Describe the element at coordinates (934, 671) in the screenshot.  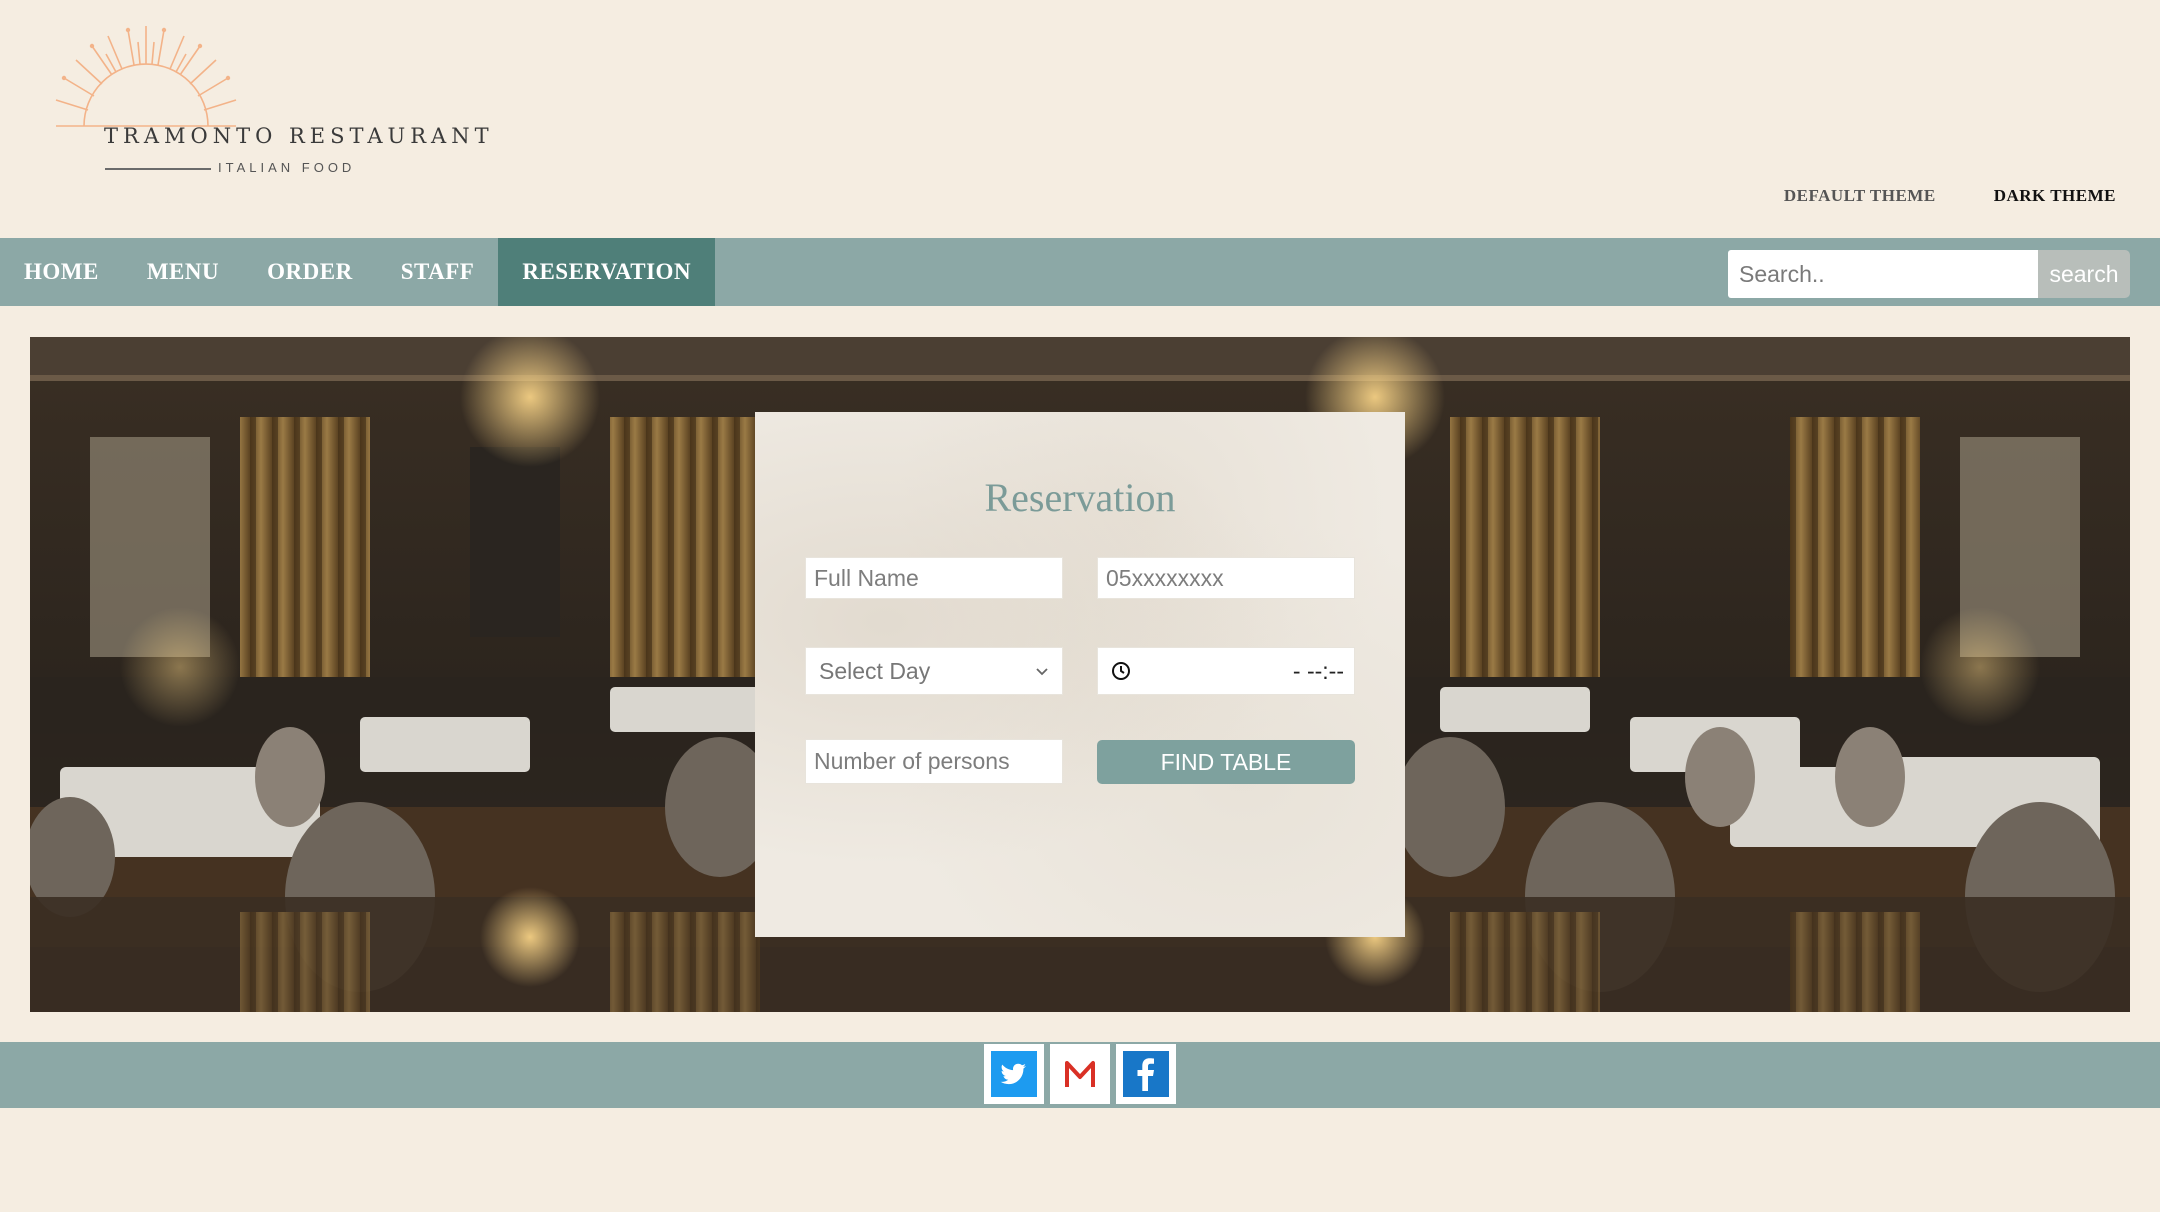
I see `day-select: Select Day` at that location.